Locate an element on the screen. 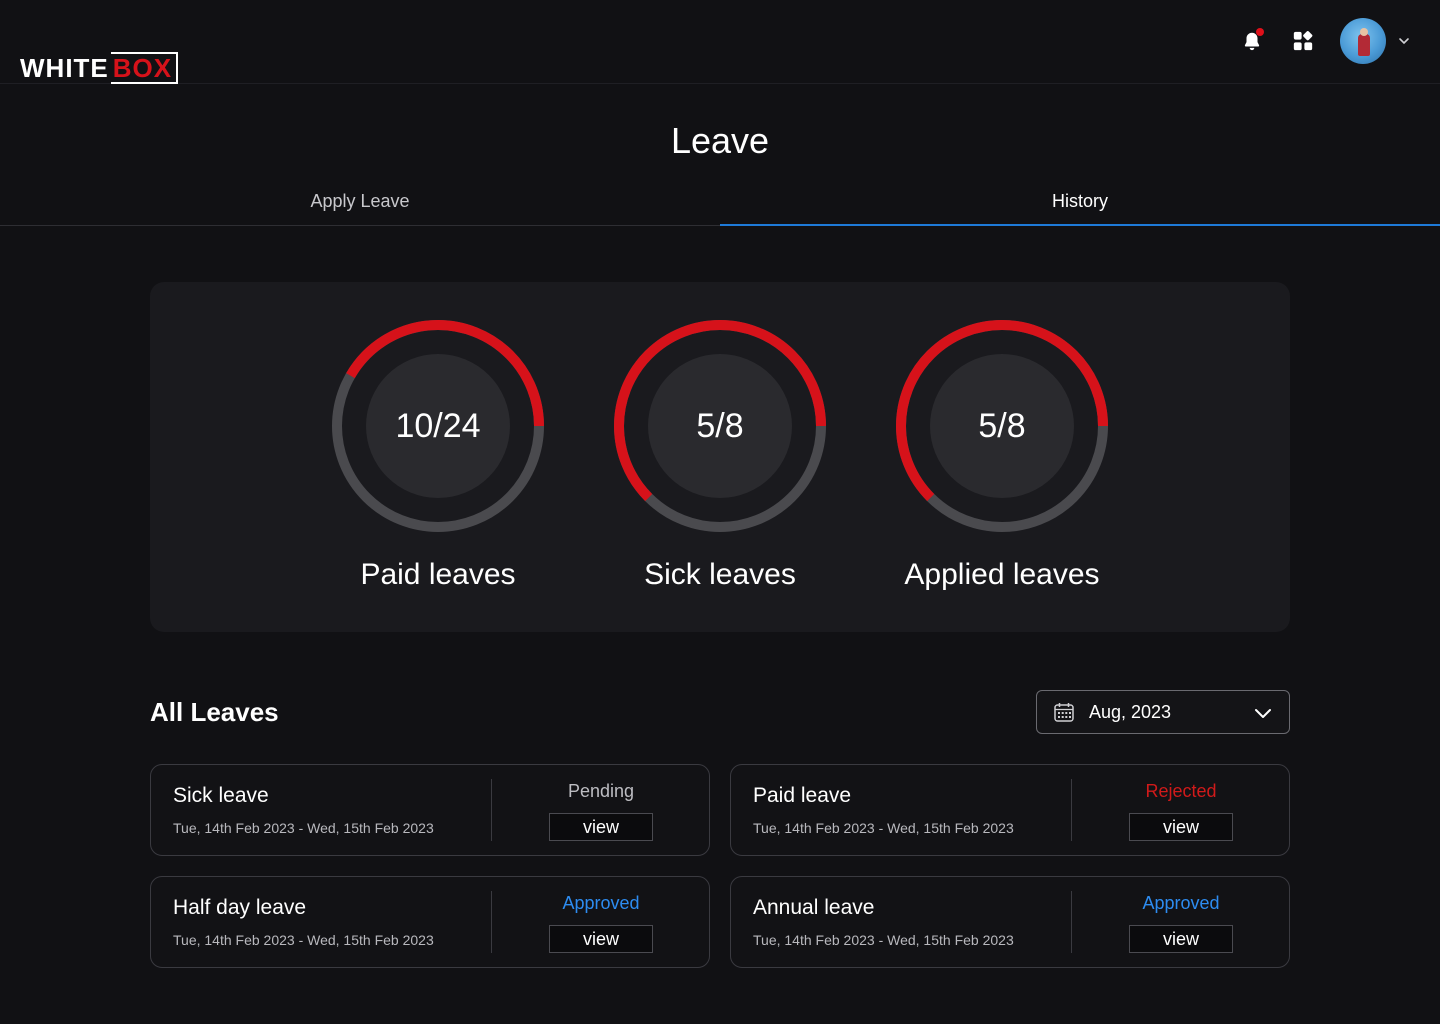  paid-leaves-label: Paid leaves is located at coordinates (438, 574).